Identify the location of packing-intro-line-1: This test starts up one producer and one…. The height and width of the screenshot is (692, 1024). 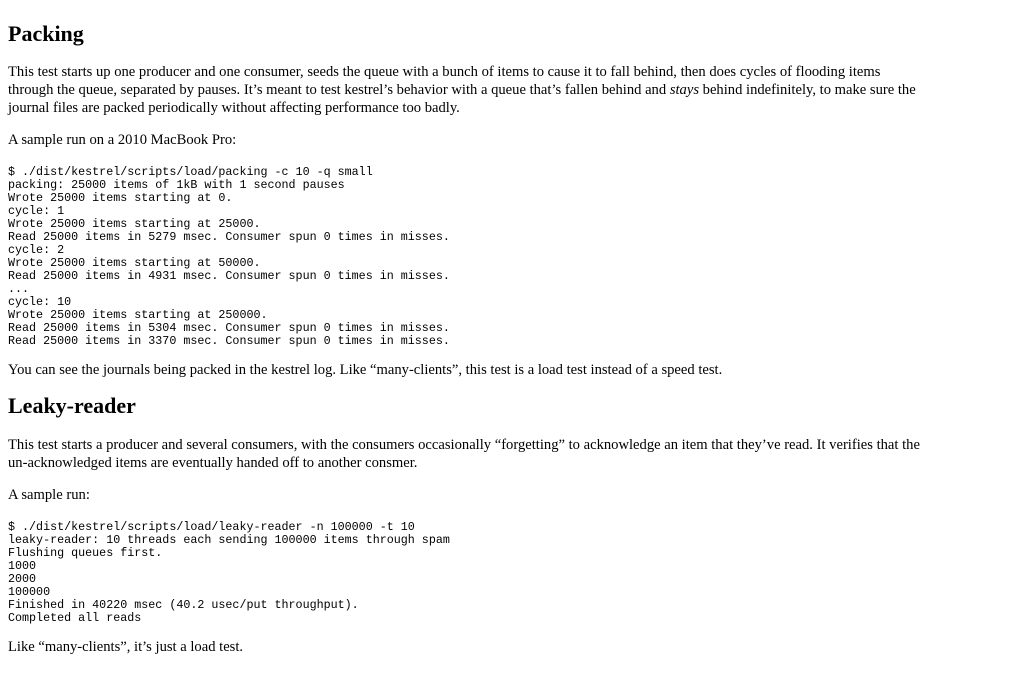
(444, 72).